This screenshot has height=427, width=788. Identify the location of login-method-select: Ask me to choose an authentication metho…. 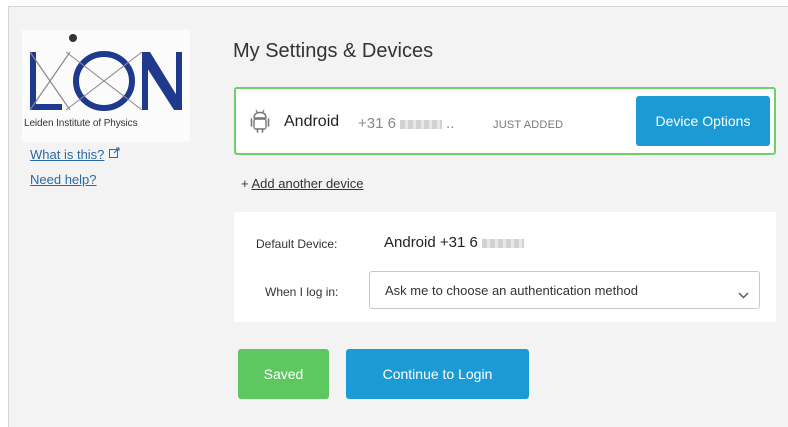
(564, 290).